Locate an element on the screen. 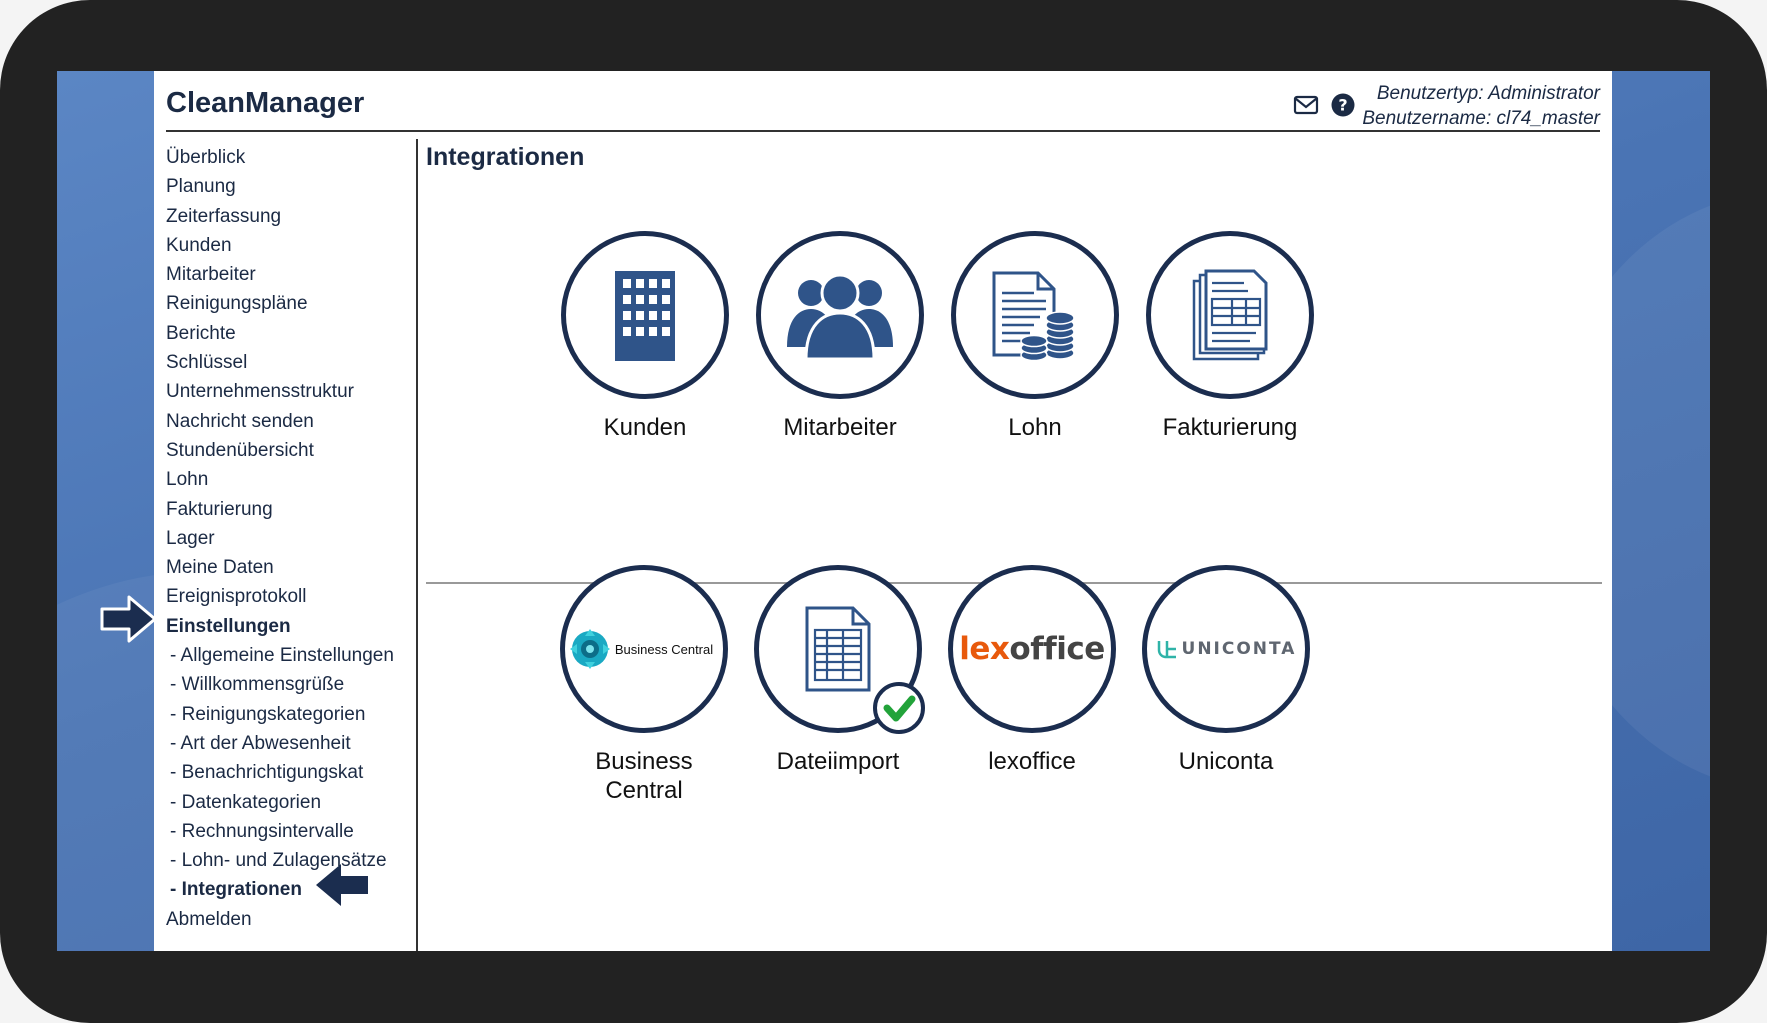  tile-circle: lexoffice is located at coordinates (1032, 649).